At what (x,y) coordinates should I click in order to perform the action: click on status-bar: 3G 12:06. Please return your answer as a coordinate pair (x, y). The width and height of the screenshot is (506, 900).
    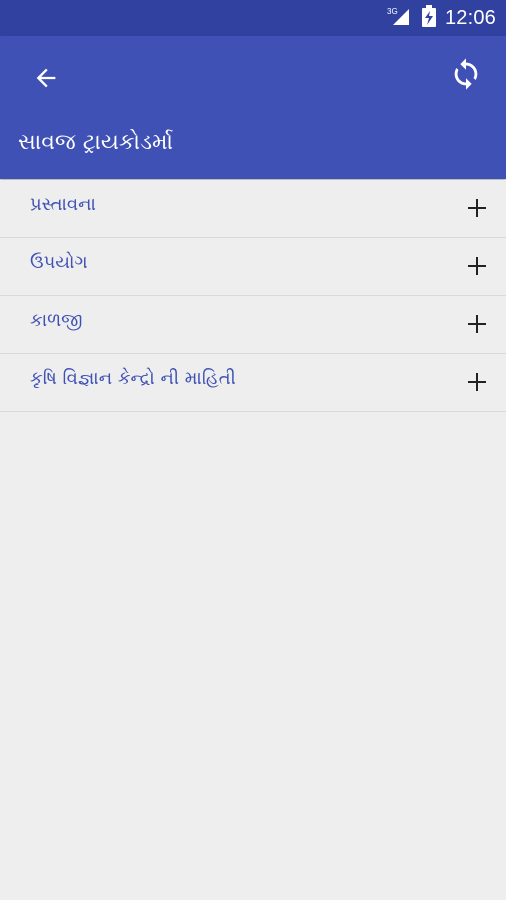
    Looking at the image, I should click on (253, 18).